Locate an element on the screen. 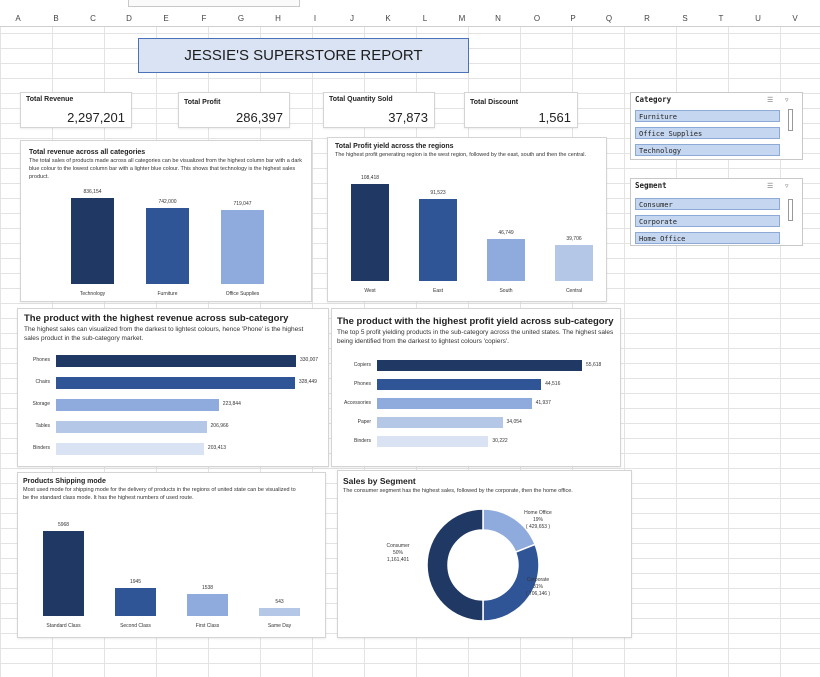 Image resolution: width=820 pixels, height=677 pixels. axis-label: First Class is located at coordinates (207, 626).